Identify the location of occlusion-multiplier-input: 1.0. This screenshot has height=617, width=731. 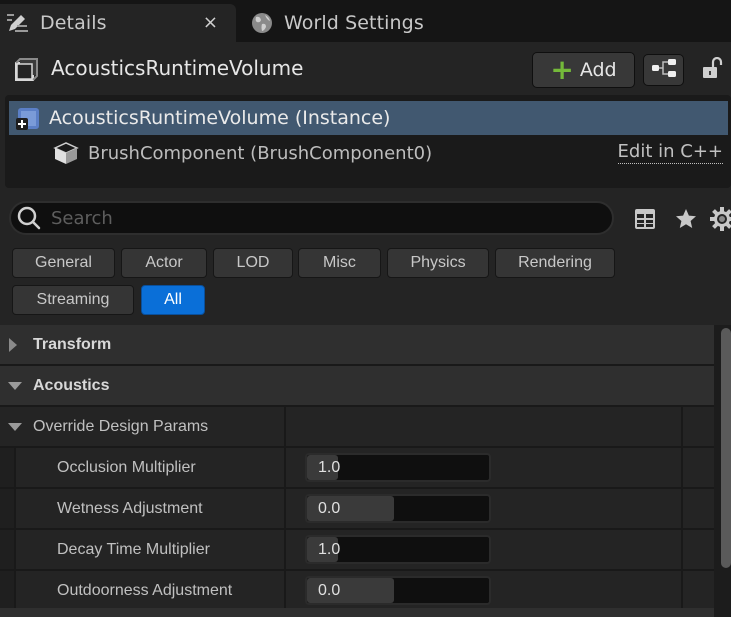
(398, 467).